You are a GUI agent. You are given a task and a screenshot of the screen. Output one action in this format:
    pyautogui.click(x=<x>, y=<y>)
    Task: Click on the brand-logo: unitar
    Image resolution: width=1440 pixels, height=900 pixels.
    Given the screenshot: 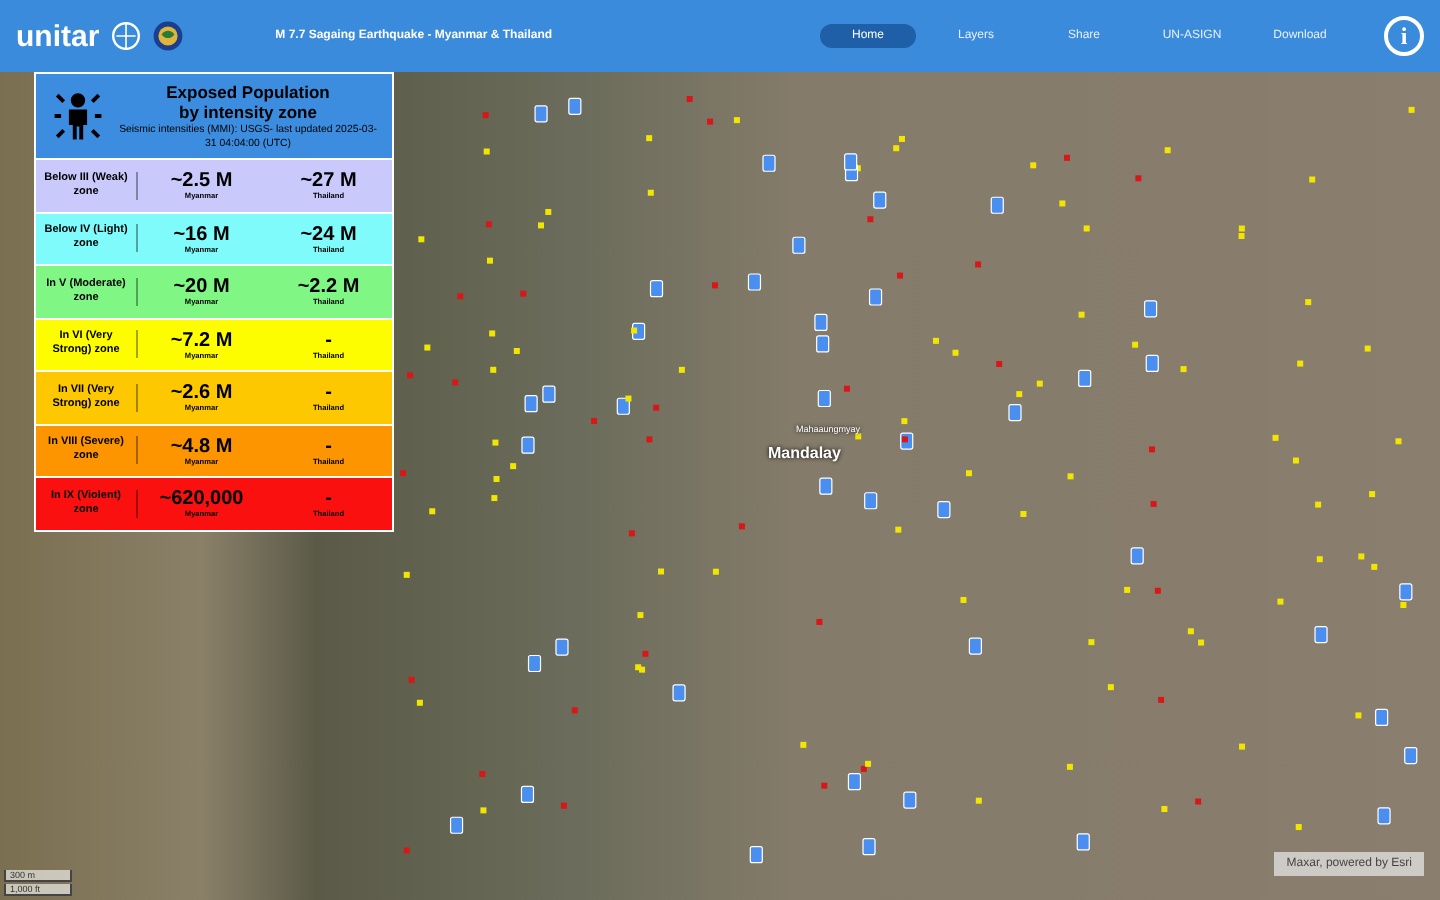 What is the action you would take?
    pyautogui.click(x=58, y=36)
    